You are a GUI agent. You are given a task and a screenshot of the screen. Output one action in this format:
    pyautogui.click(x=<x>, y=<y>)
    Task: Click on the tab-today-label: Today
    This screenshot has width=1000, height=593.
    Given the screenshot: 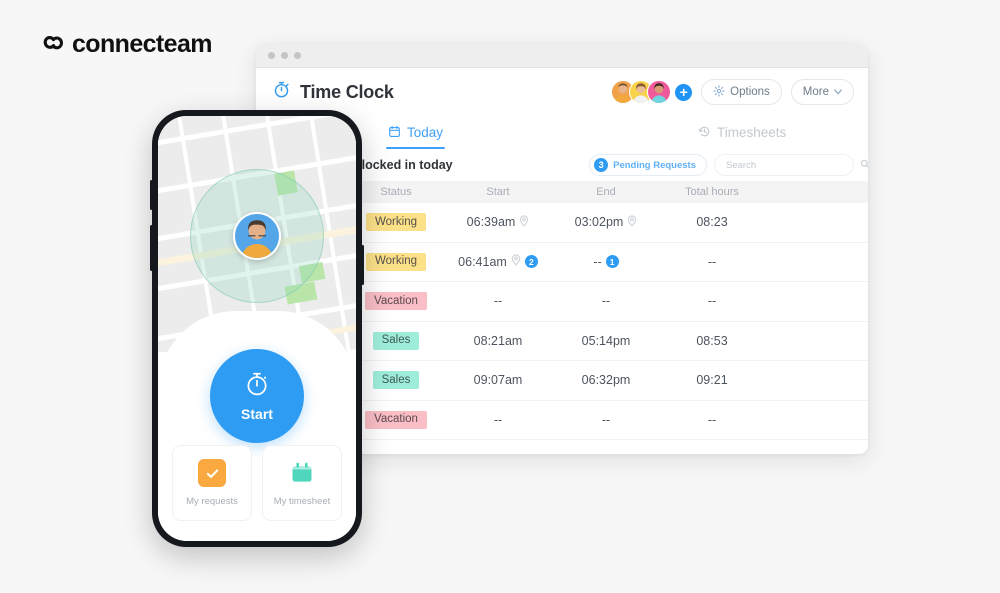 What is the action you would take?
    pyautogui.click(x=425, y=132)
    